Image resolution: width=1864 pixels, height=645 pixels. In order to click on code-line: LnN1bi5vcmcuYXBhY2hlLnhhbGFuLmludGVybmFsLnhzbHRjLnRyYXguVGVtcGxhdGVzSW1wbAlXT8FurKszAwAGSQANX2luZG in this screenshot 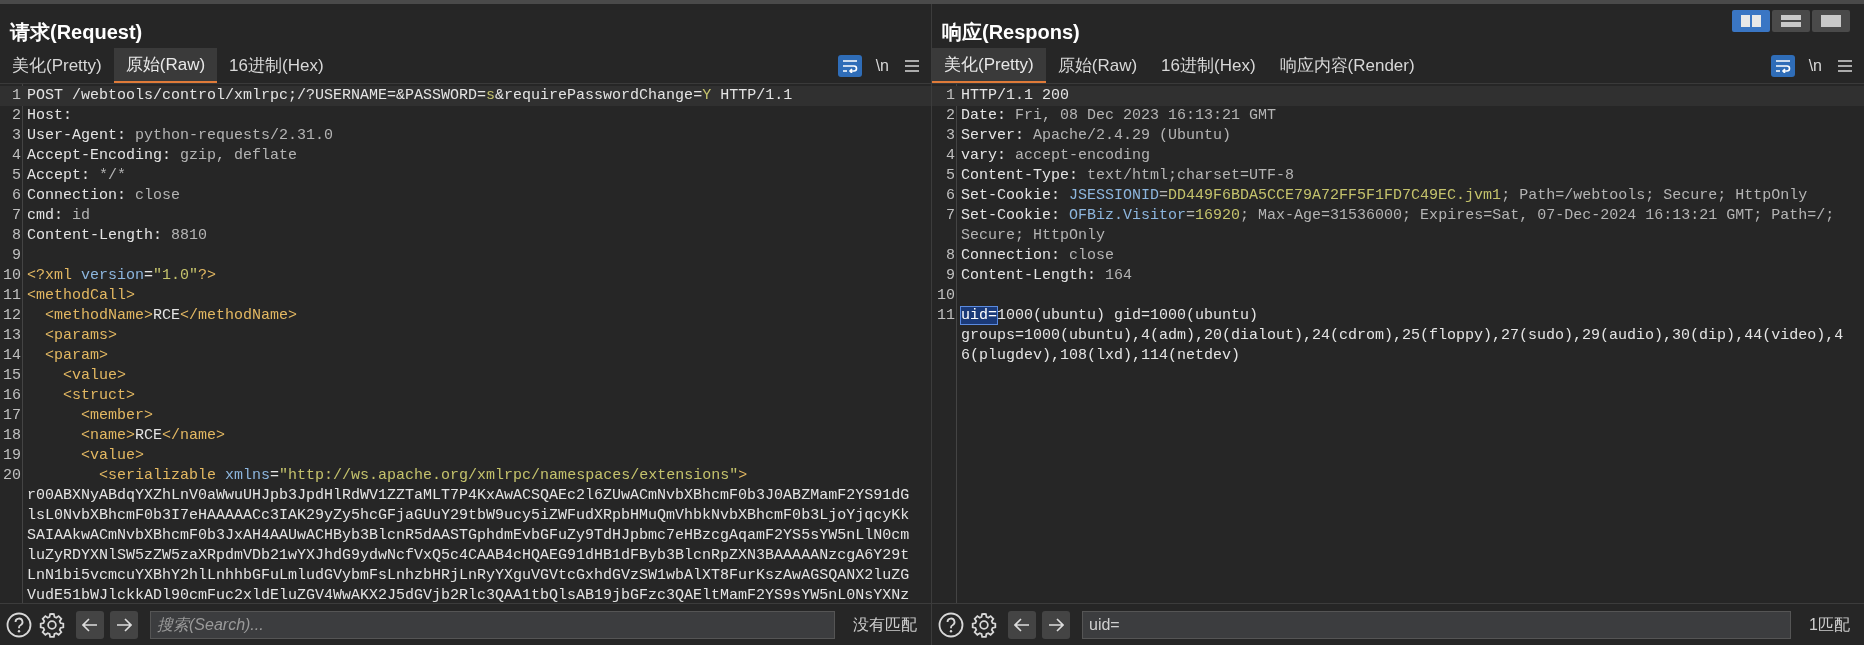, I will do `click(468, 576)`.